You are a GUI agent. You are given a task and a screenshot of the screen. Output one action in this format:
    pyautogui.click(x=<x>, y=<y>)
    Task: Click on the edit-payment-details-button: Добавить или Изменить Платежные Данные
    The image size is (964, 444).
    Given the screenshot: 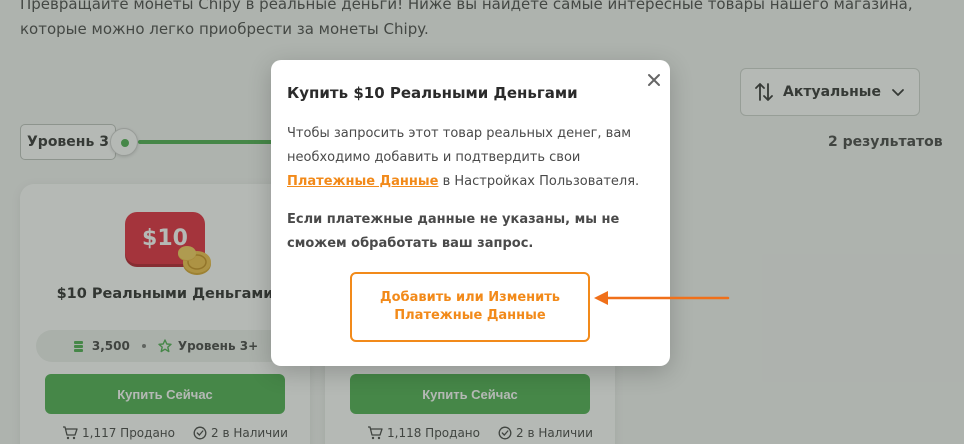 What is the action you would take?
    pyautogui.click(x=470, y=307)
    